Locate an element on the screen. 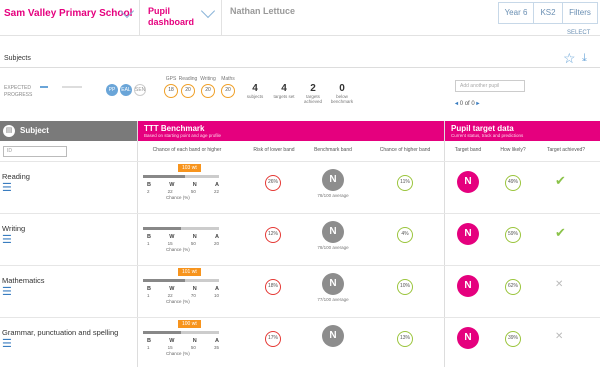 This screenshot has width=600, height=367. col-risk: Risk of lower band is located at coordinates (274, 150).